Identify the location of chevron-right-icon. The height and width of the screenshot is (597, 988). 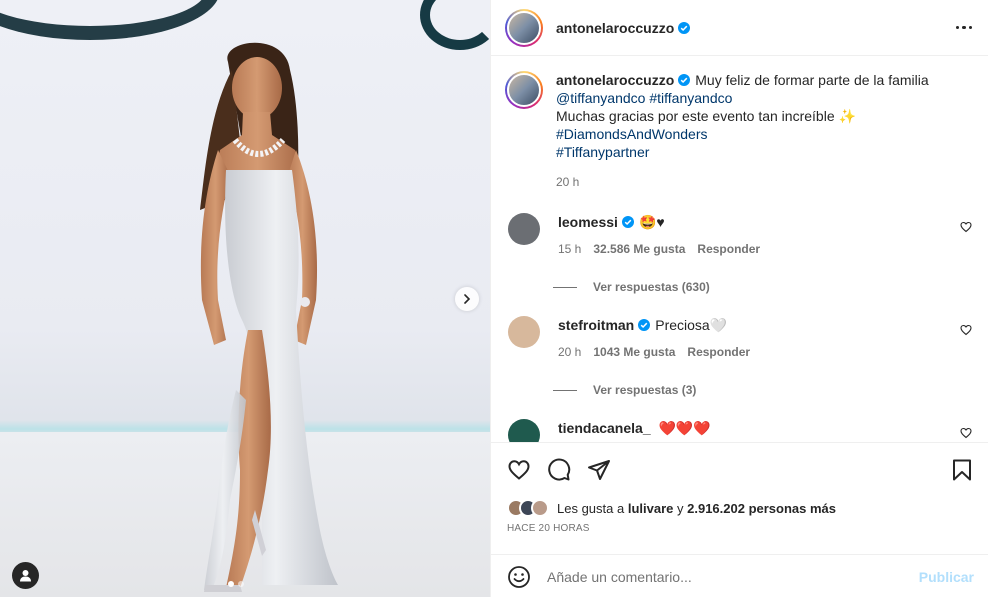
(467, 299).